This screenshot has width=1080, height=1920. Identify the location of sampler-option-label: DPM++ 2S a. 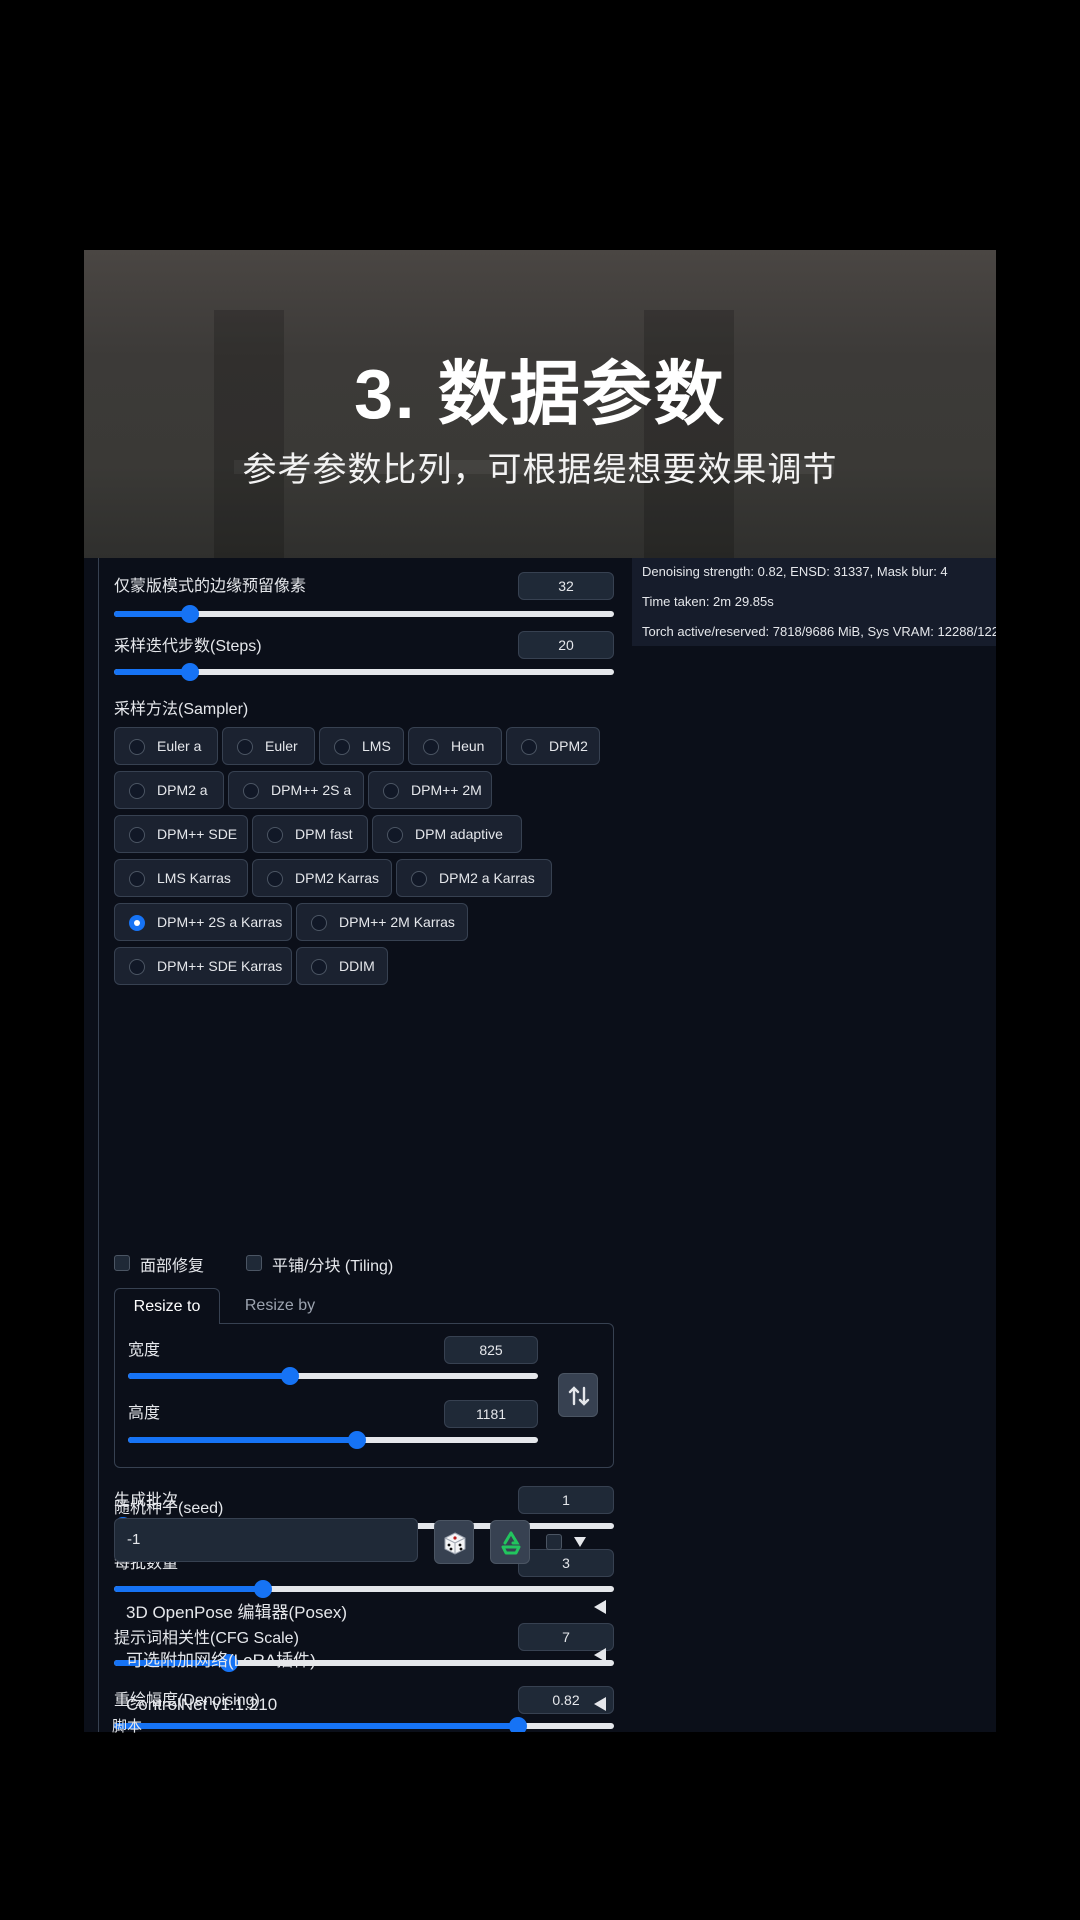
(311, 790).